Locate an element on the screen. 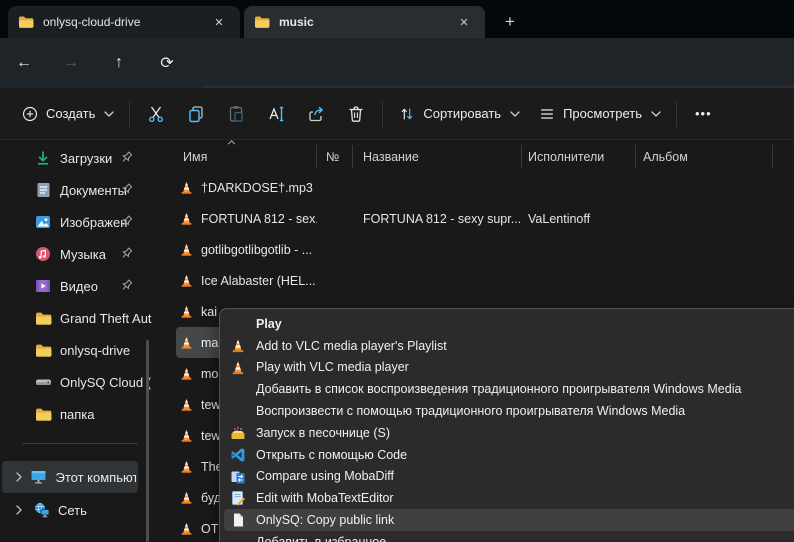 The height and width of the screenshot is (542, 794). column-header-number: № is located at coordinates (335, 156).